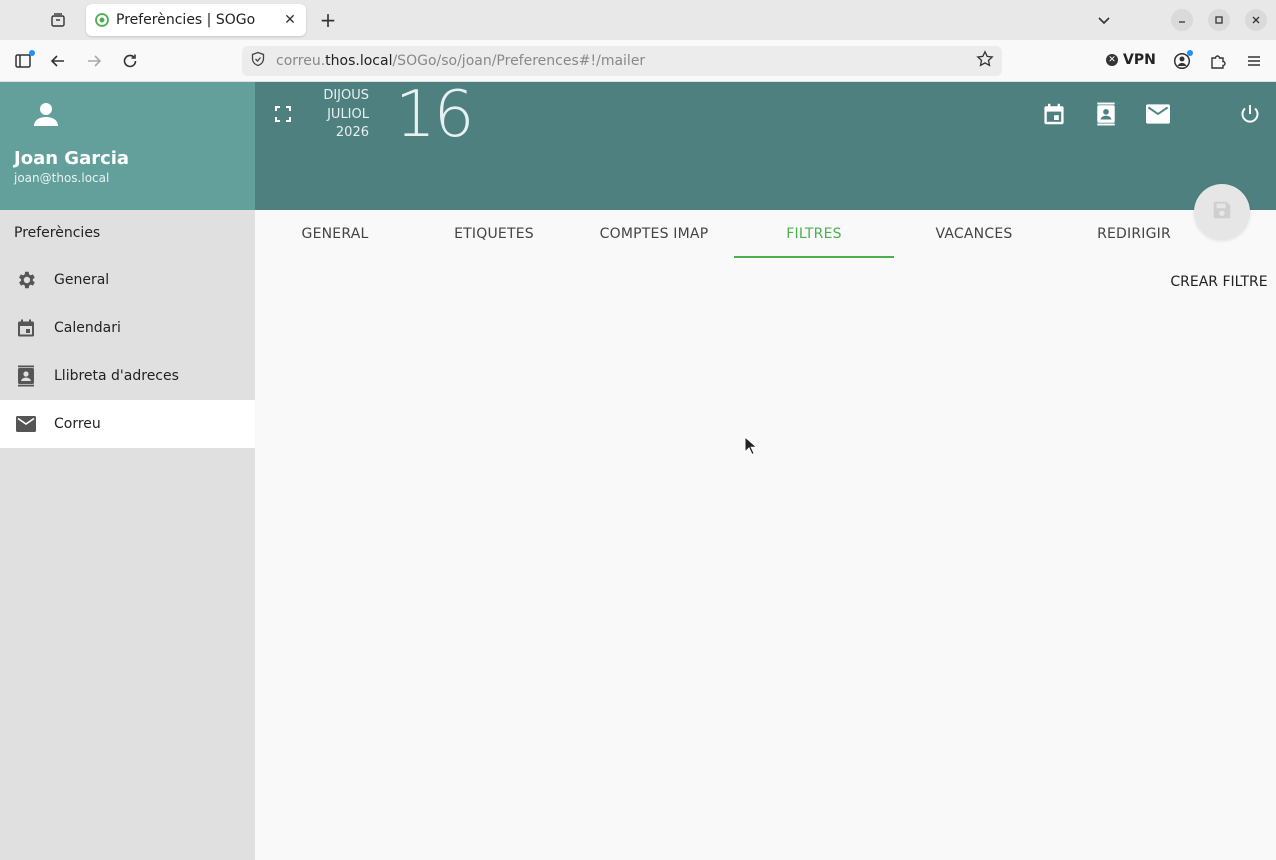 The height and width of the screenshot is (860, 1276). I want to click on sidebar-item-general: General, so click(127, 280).